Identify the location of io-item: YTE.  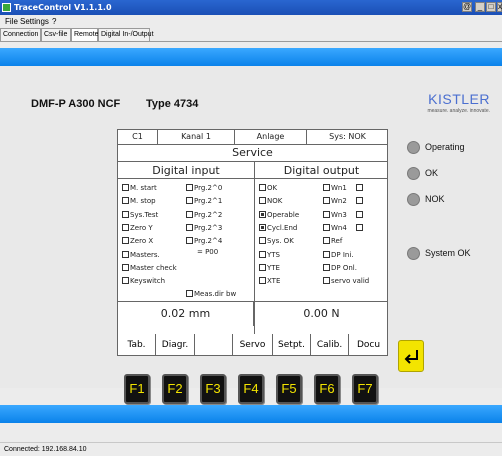
(269, 268).